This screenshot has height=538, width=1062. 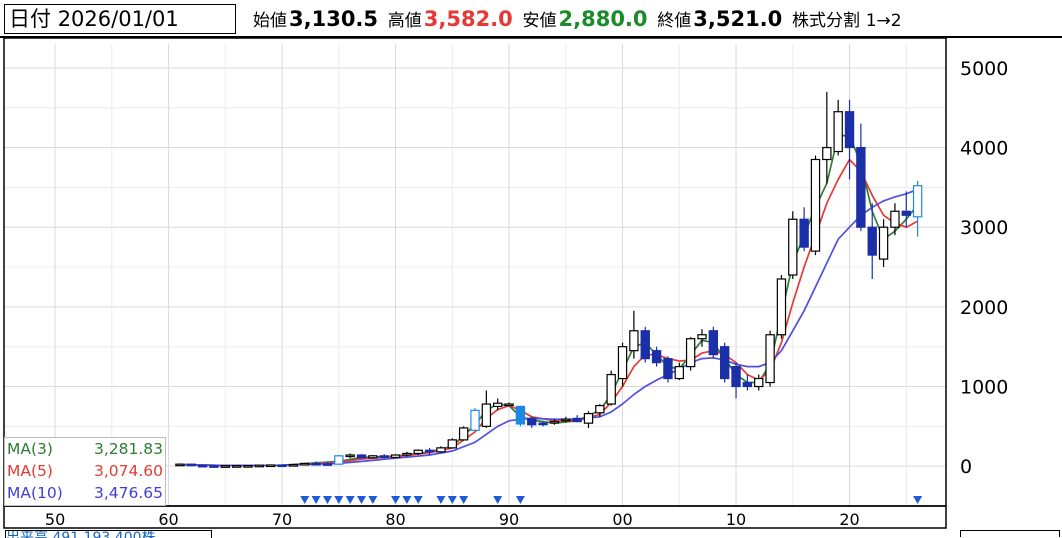 What do you see at coordinates (738, 19) in the screenshot?
I see `close-value: 3,521.0` at bounding box center [738, 19].